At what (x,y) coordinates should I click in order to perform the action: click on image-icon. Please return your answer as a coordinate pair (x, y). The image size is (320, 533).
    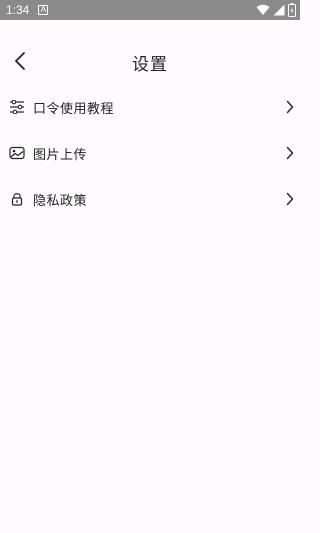
    Looking at the image, I should click on (17, 153).